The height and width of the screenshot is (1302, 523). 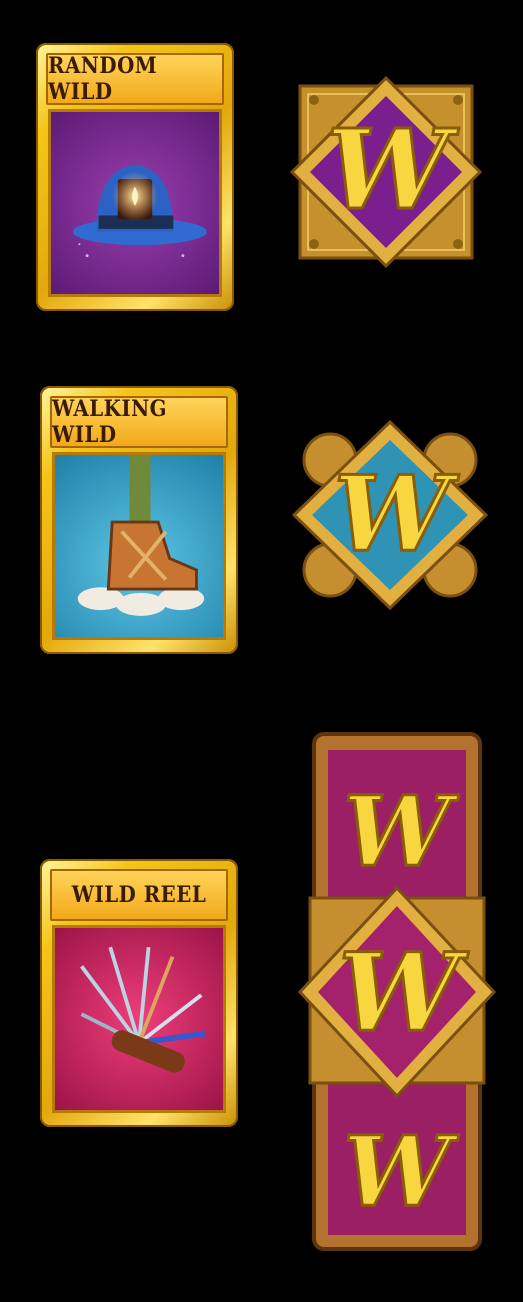 What do you see at coordinates (139, 546) in the screenshot?
I see `walking-boot-icon` at bounding box center [139, 546].